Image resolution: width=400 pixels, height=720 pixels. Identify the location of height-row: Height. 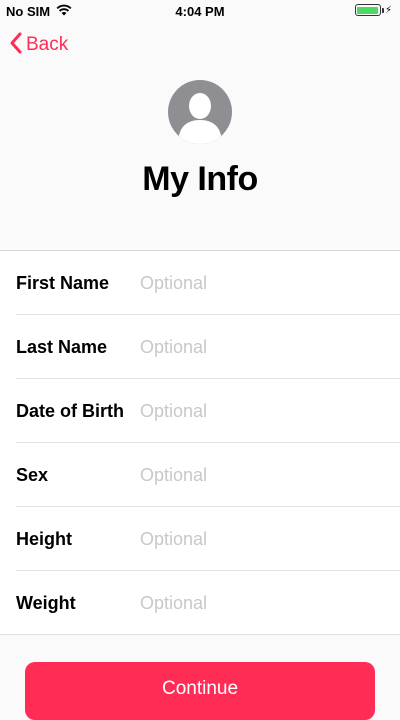
(200, 539).